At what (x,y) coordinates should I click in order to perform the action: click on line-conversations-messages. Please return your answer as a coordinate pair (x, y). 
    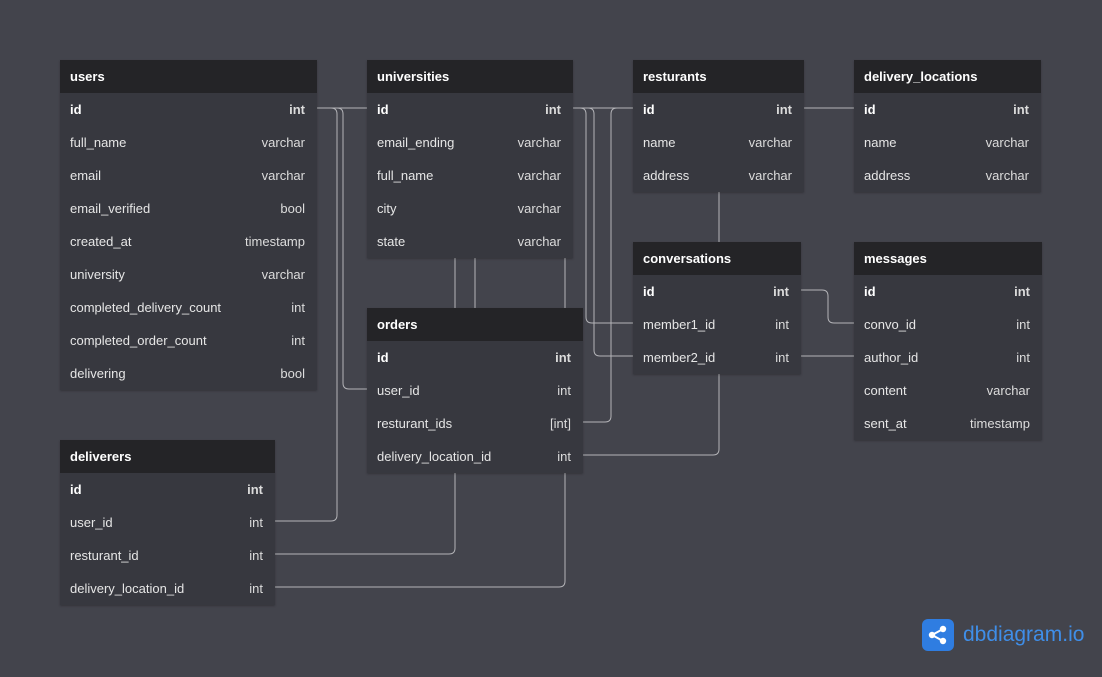
    Looking at the image, I should click on (827, 306).